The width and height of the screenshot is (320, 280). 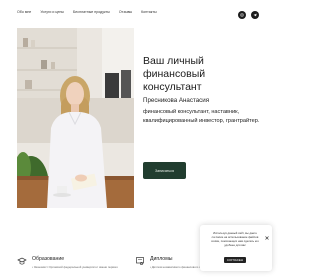 What do you see at coordinates (52, 12) in the screenshot?
I see `nav-link-services: Услуги и цены` at bounding box center [52, 12].